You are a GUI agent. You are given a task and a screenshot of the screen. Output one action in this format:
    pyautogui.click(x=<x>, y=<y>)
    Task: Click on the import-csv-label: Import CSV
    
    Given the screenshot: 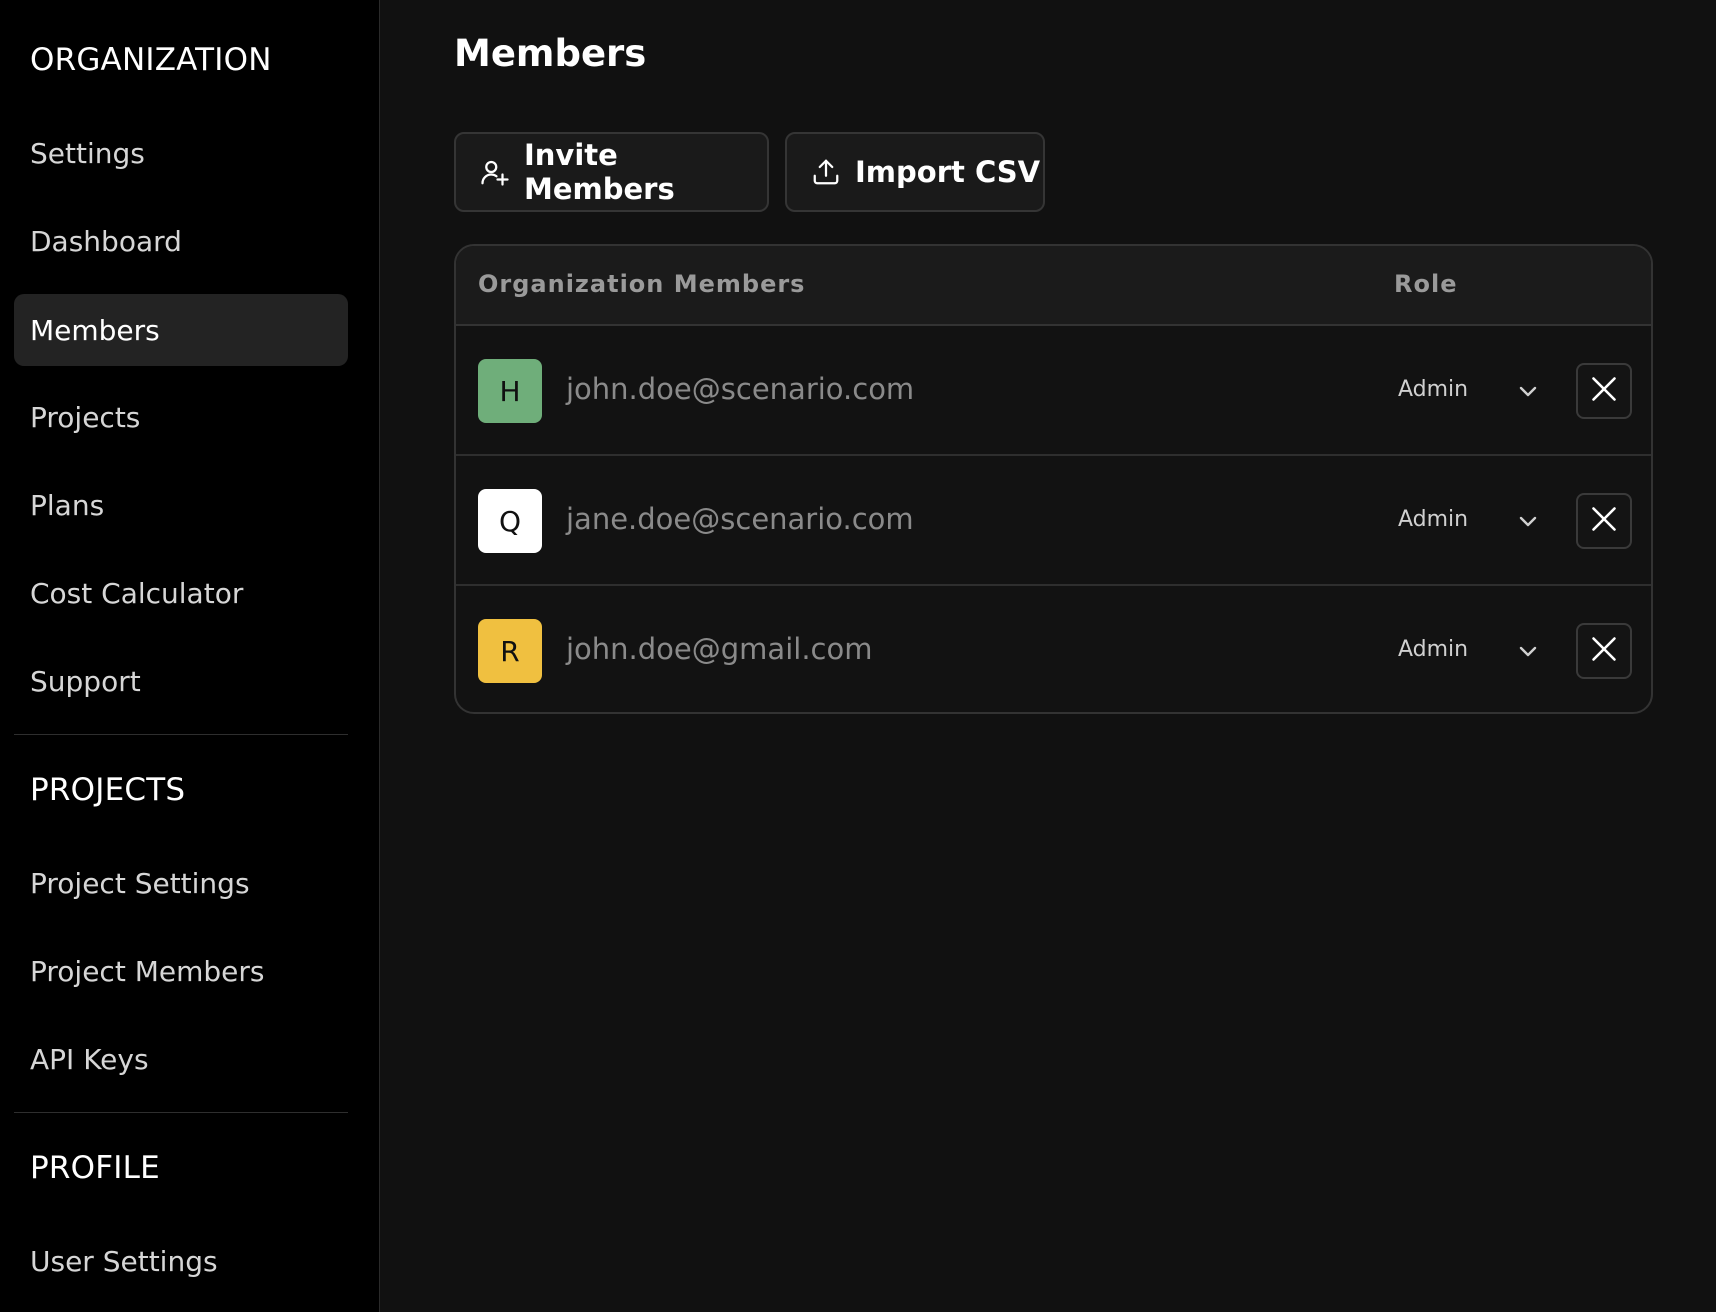 What is the action you would take?
    pyautogui.click(x=948, y=172)
    